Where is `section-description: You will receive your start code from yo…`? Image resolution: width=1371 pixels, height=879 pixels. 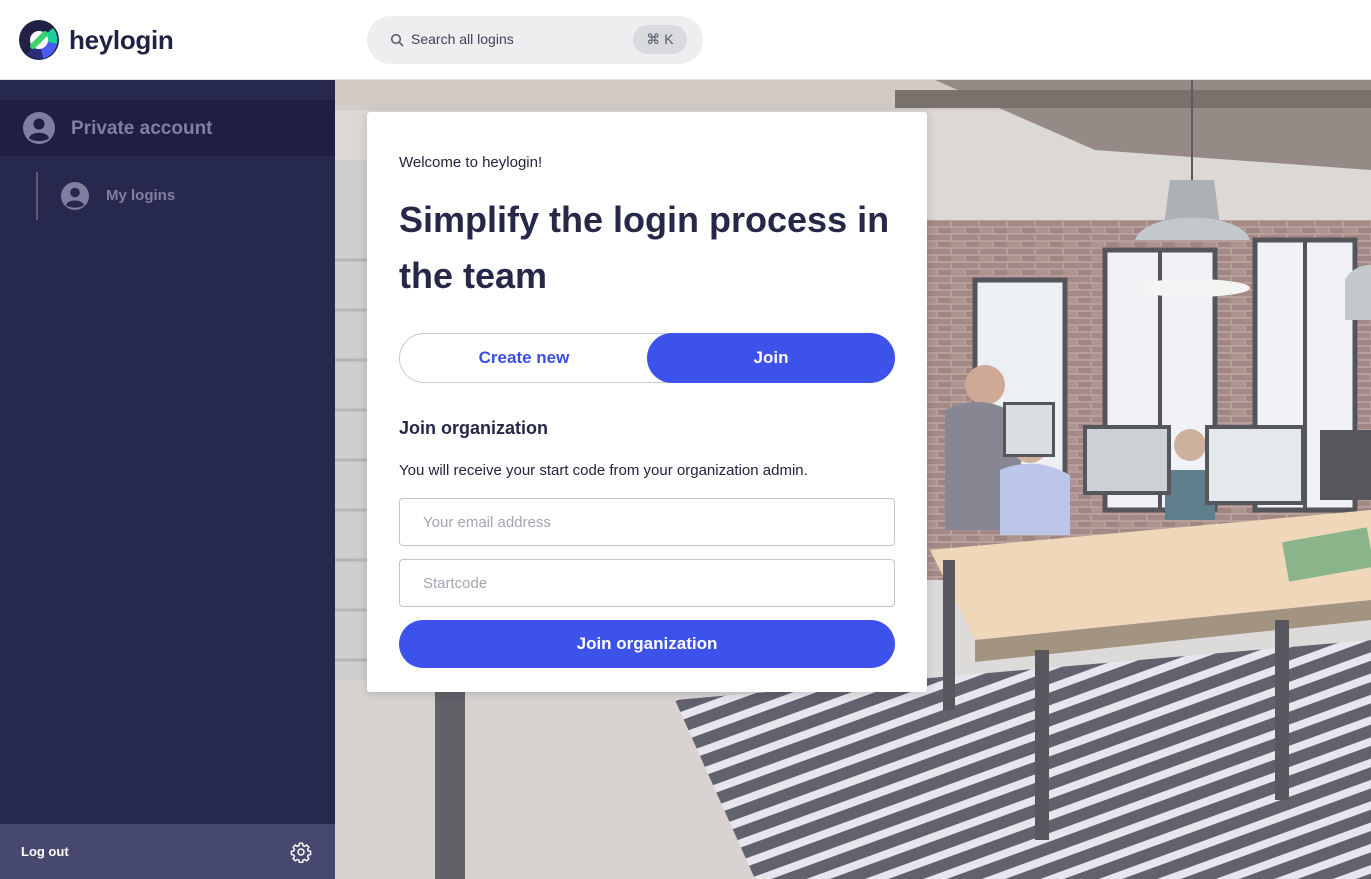 section-description: You will receive your start code from yo… is located at coordinates (603, 470).